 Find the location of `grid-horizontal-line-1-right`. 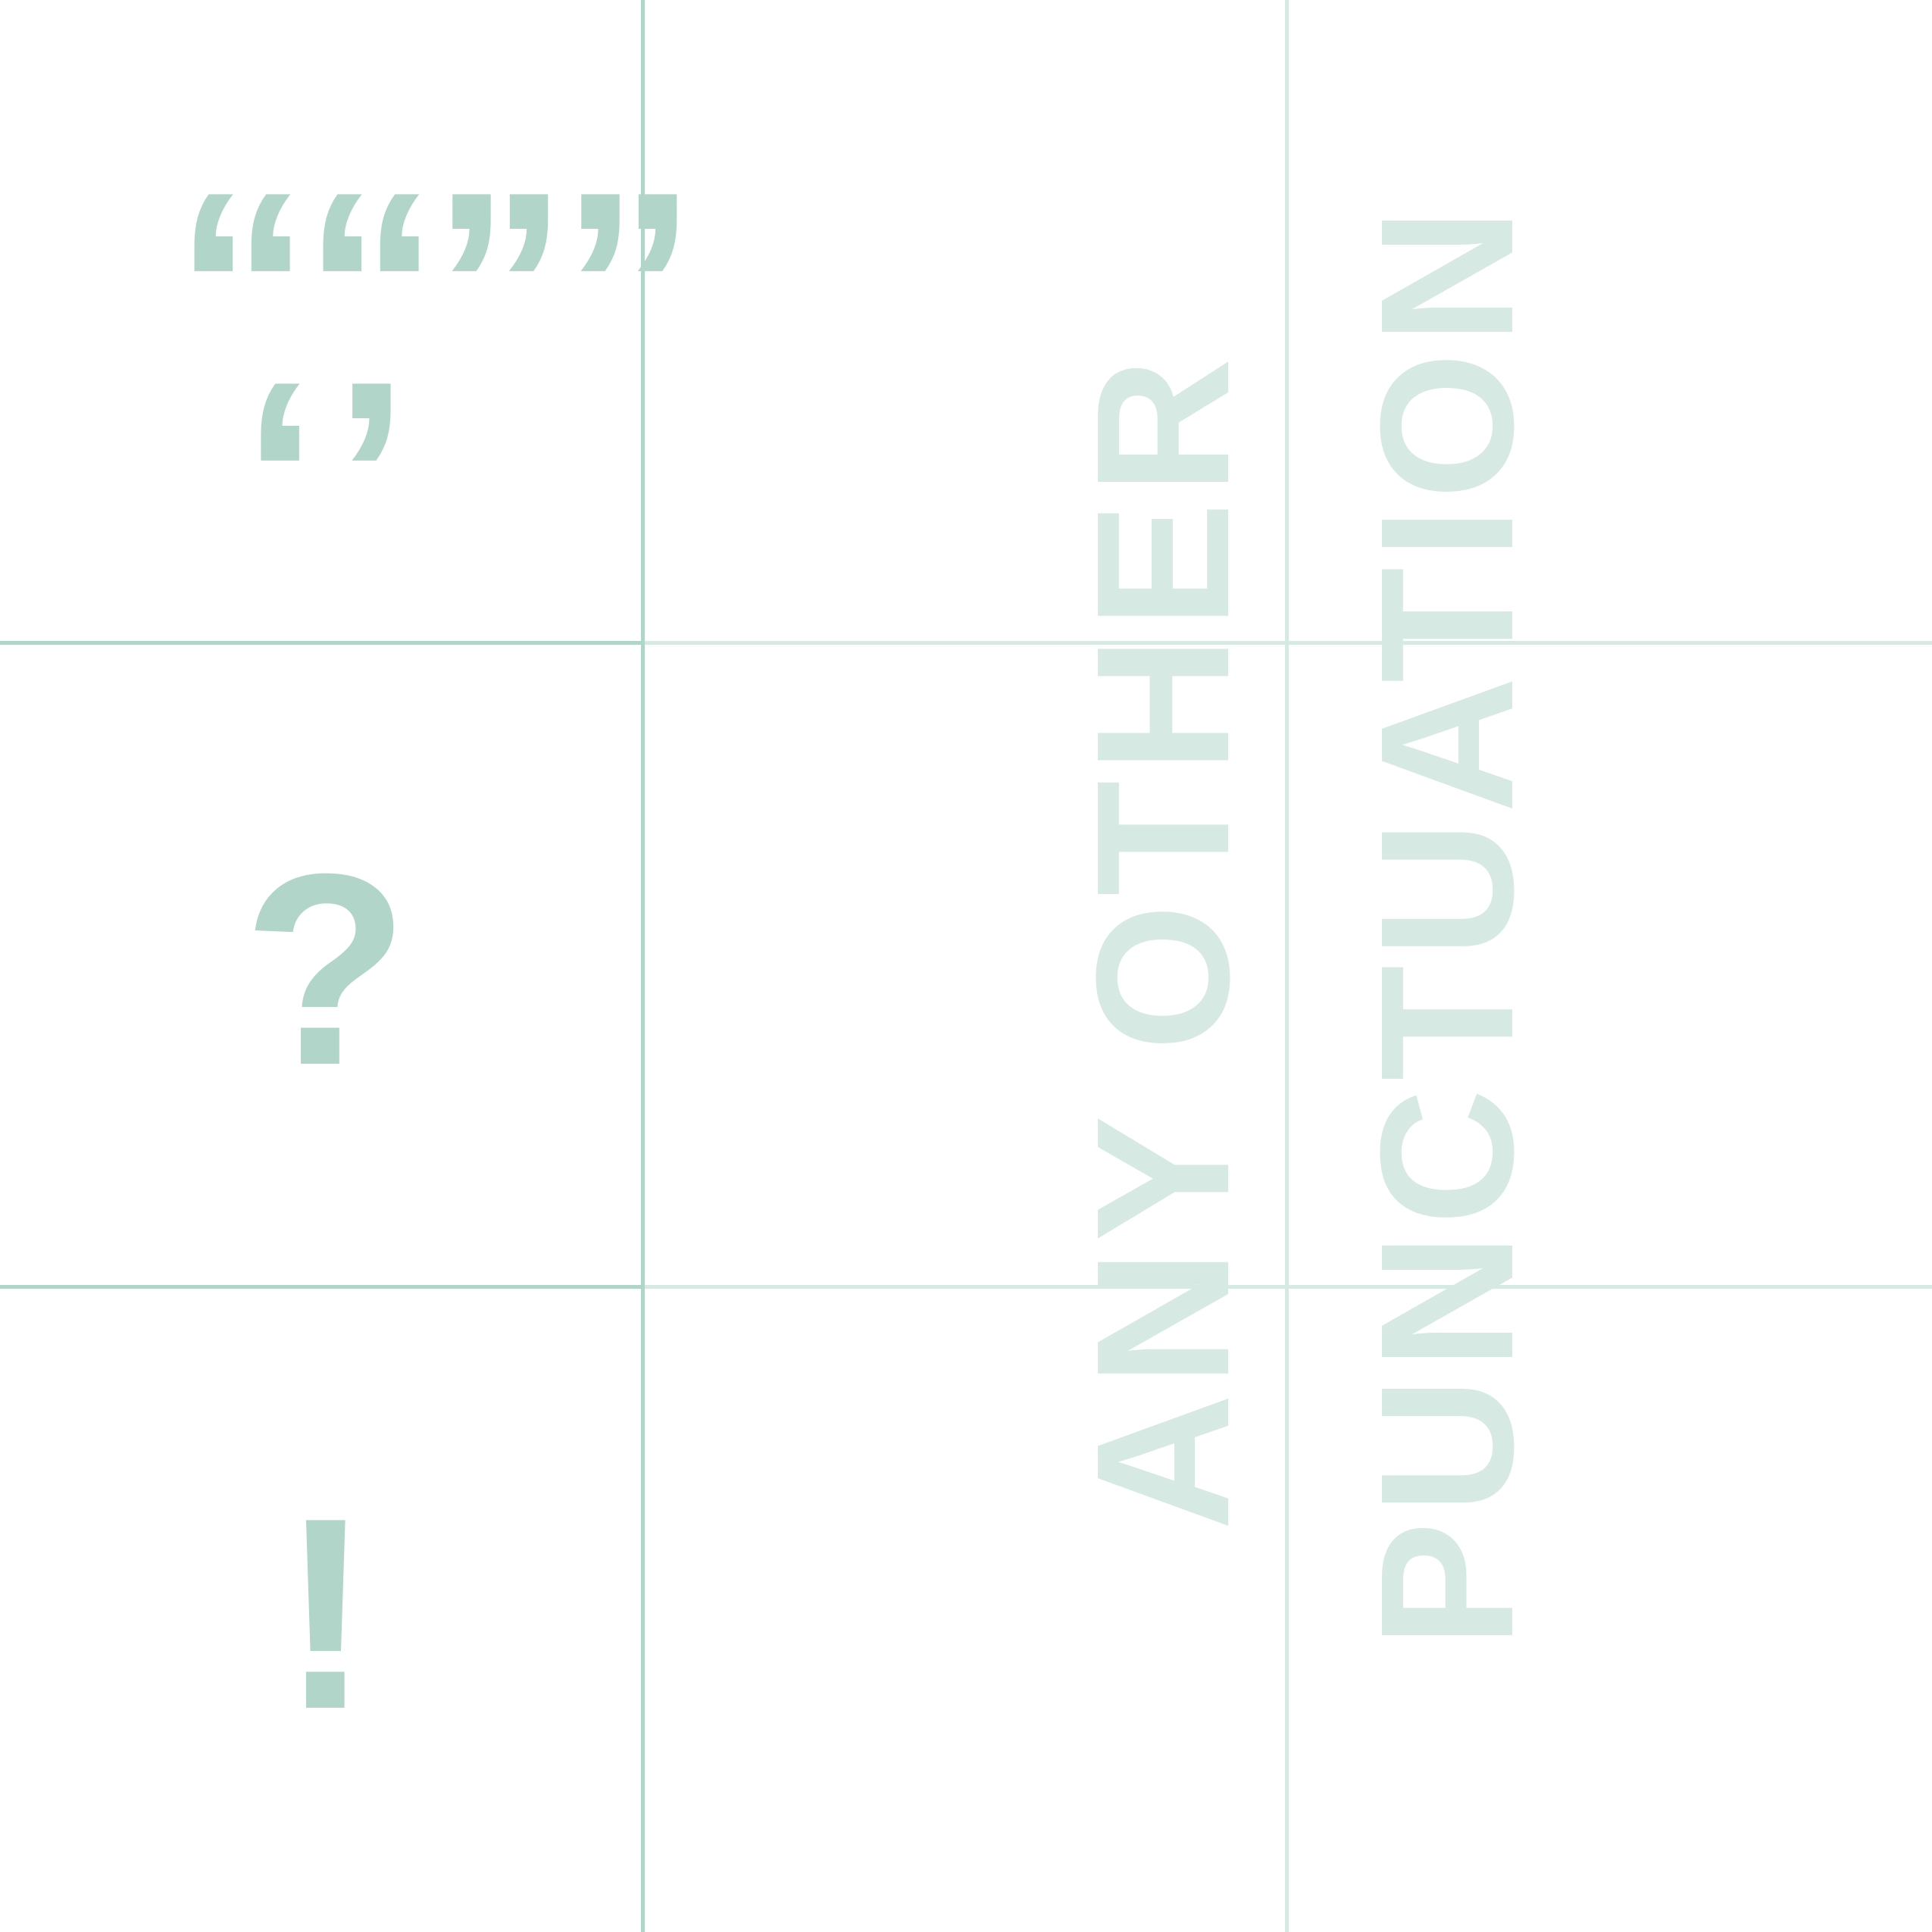

grid-horizontal-line-1-right is located at coordinates (1288, 643).